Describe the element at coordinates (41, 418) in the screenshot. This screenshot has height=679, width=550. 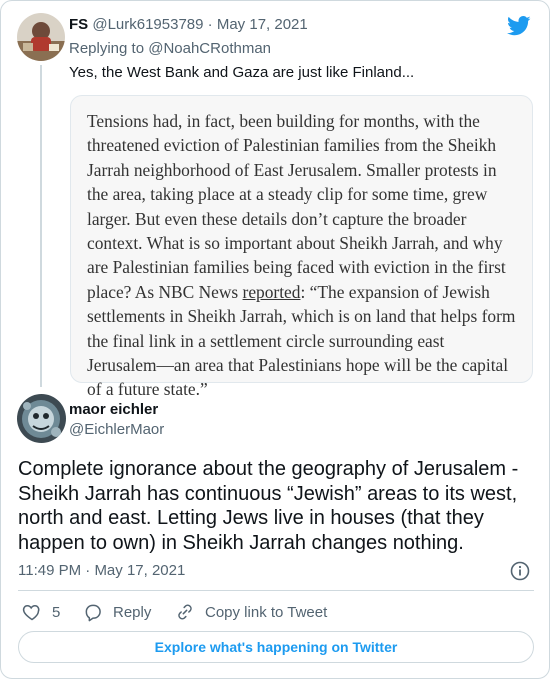
I see `avatar-maor-eichler` at that location.